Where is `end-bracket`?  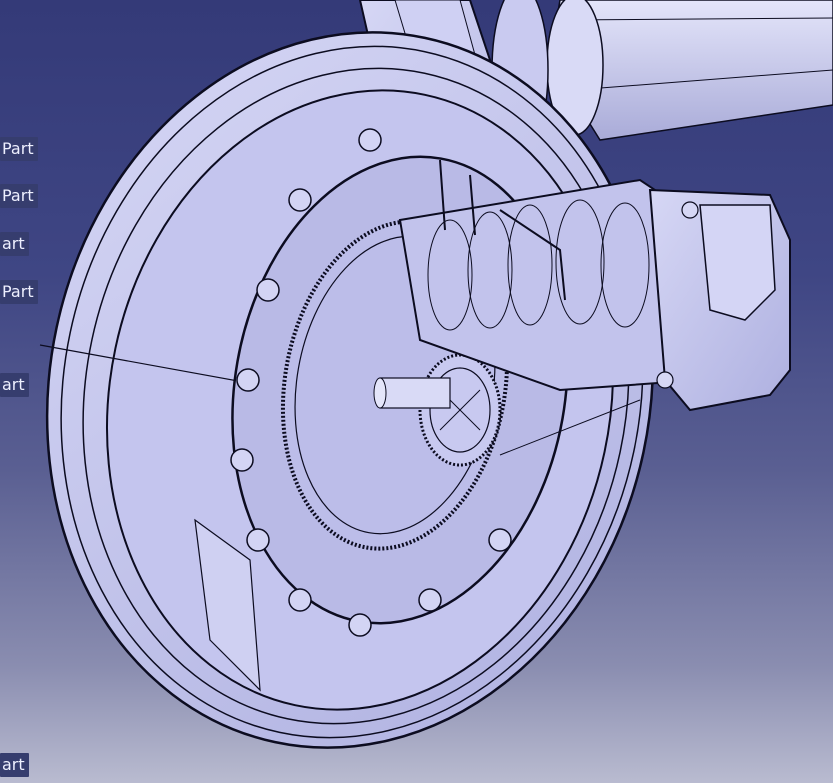
end-bracket is located at coordinates (719, 300).